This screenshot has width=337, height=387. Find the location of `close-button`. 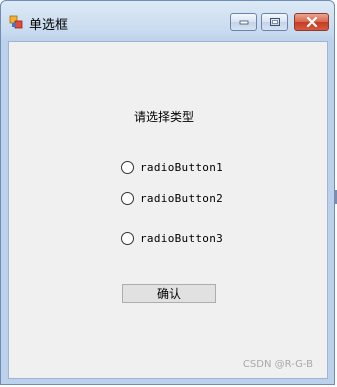

close-button is located at coordinates (311, 22).